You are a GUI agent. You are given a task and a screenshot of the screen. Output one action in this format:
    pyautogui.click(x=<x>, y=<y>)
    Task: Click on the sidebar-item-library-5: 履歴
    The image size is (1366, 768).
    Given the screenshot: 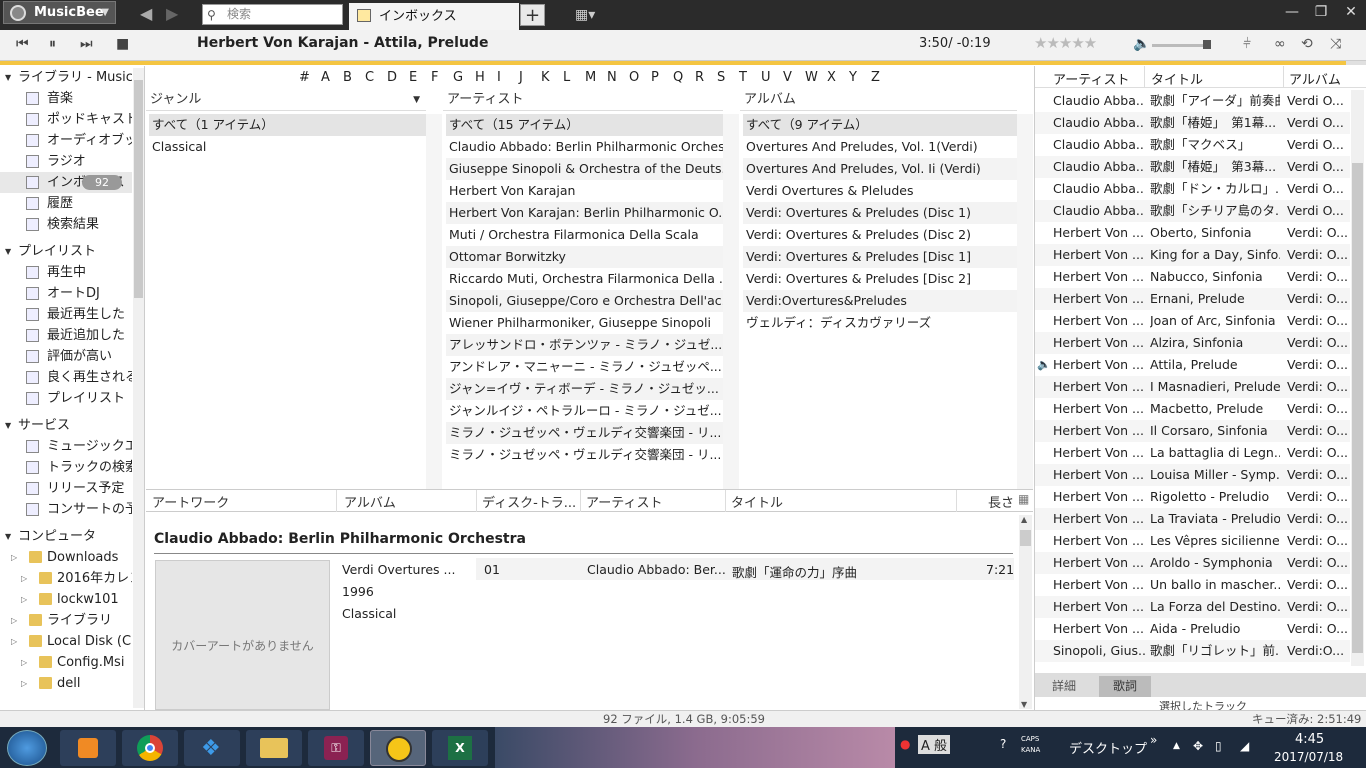 What is the action you would take?
    pyautogui.click(x=66, y=203)
    